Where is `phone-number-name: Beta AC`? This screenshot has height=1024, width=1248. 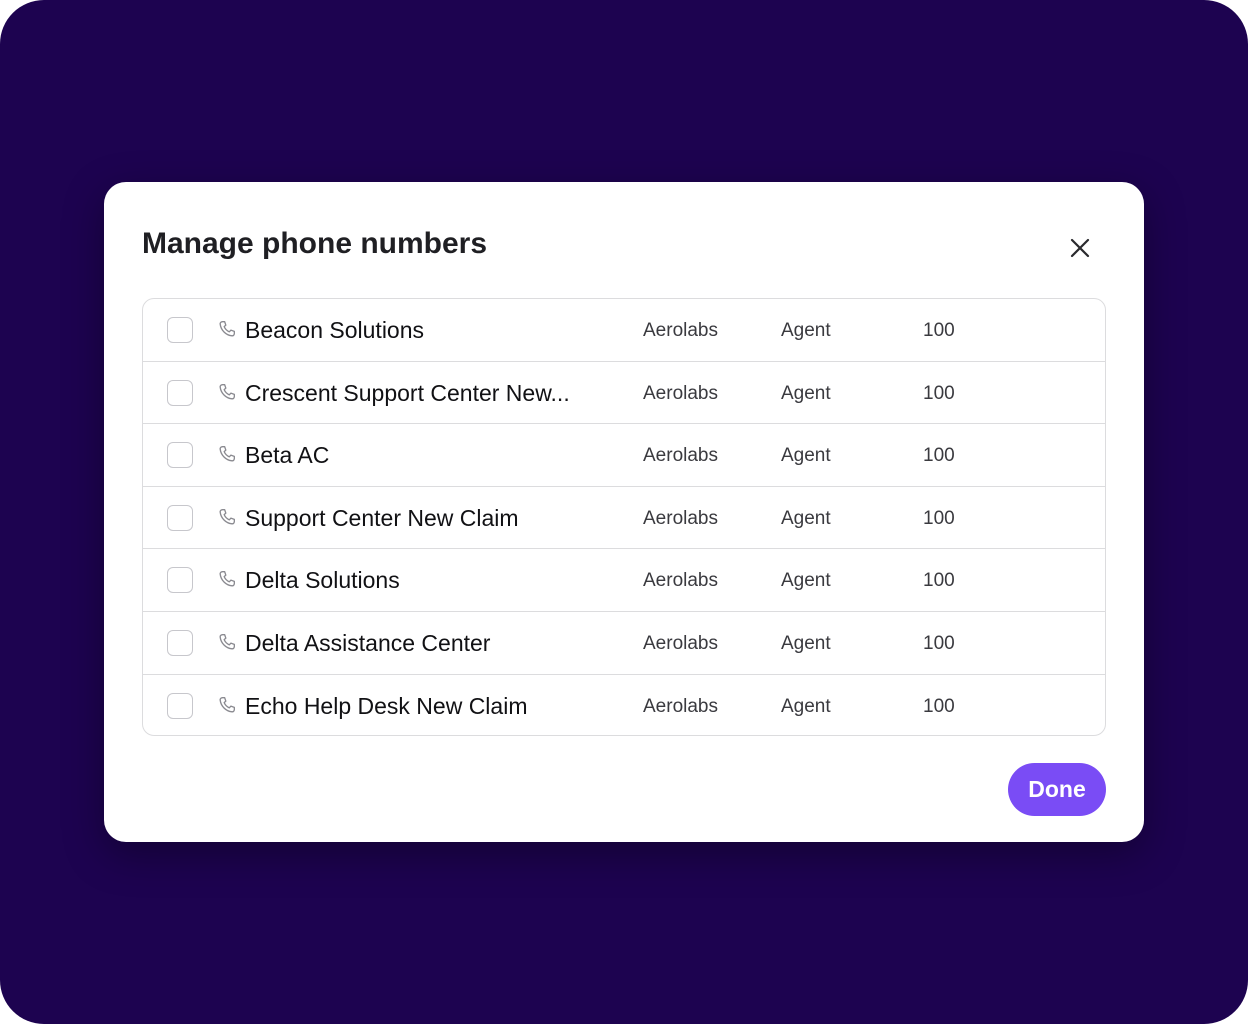 phone-number-name: Beta AC is located at coordinates (287, 455).